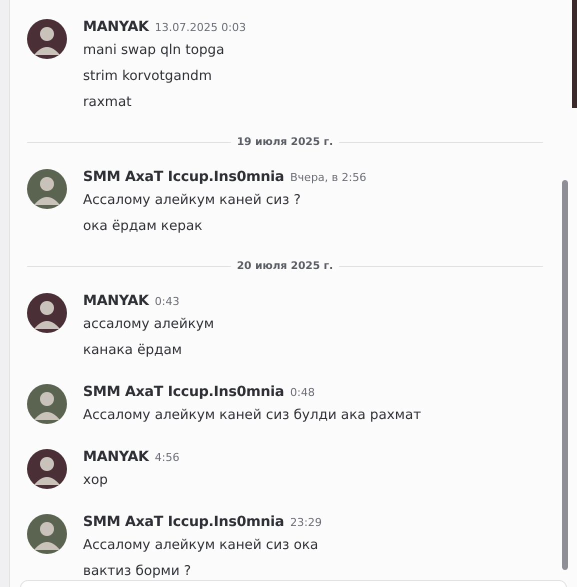 The image size is (577, 587). What do you see at coordinates (147, 76) in the screenshot?
I see `message-text: strim korvotgandm` at bounding box center [147, 76].